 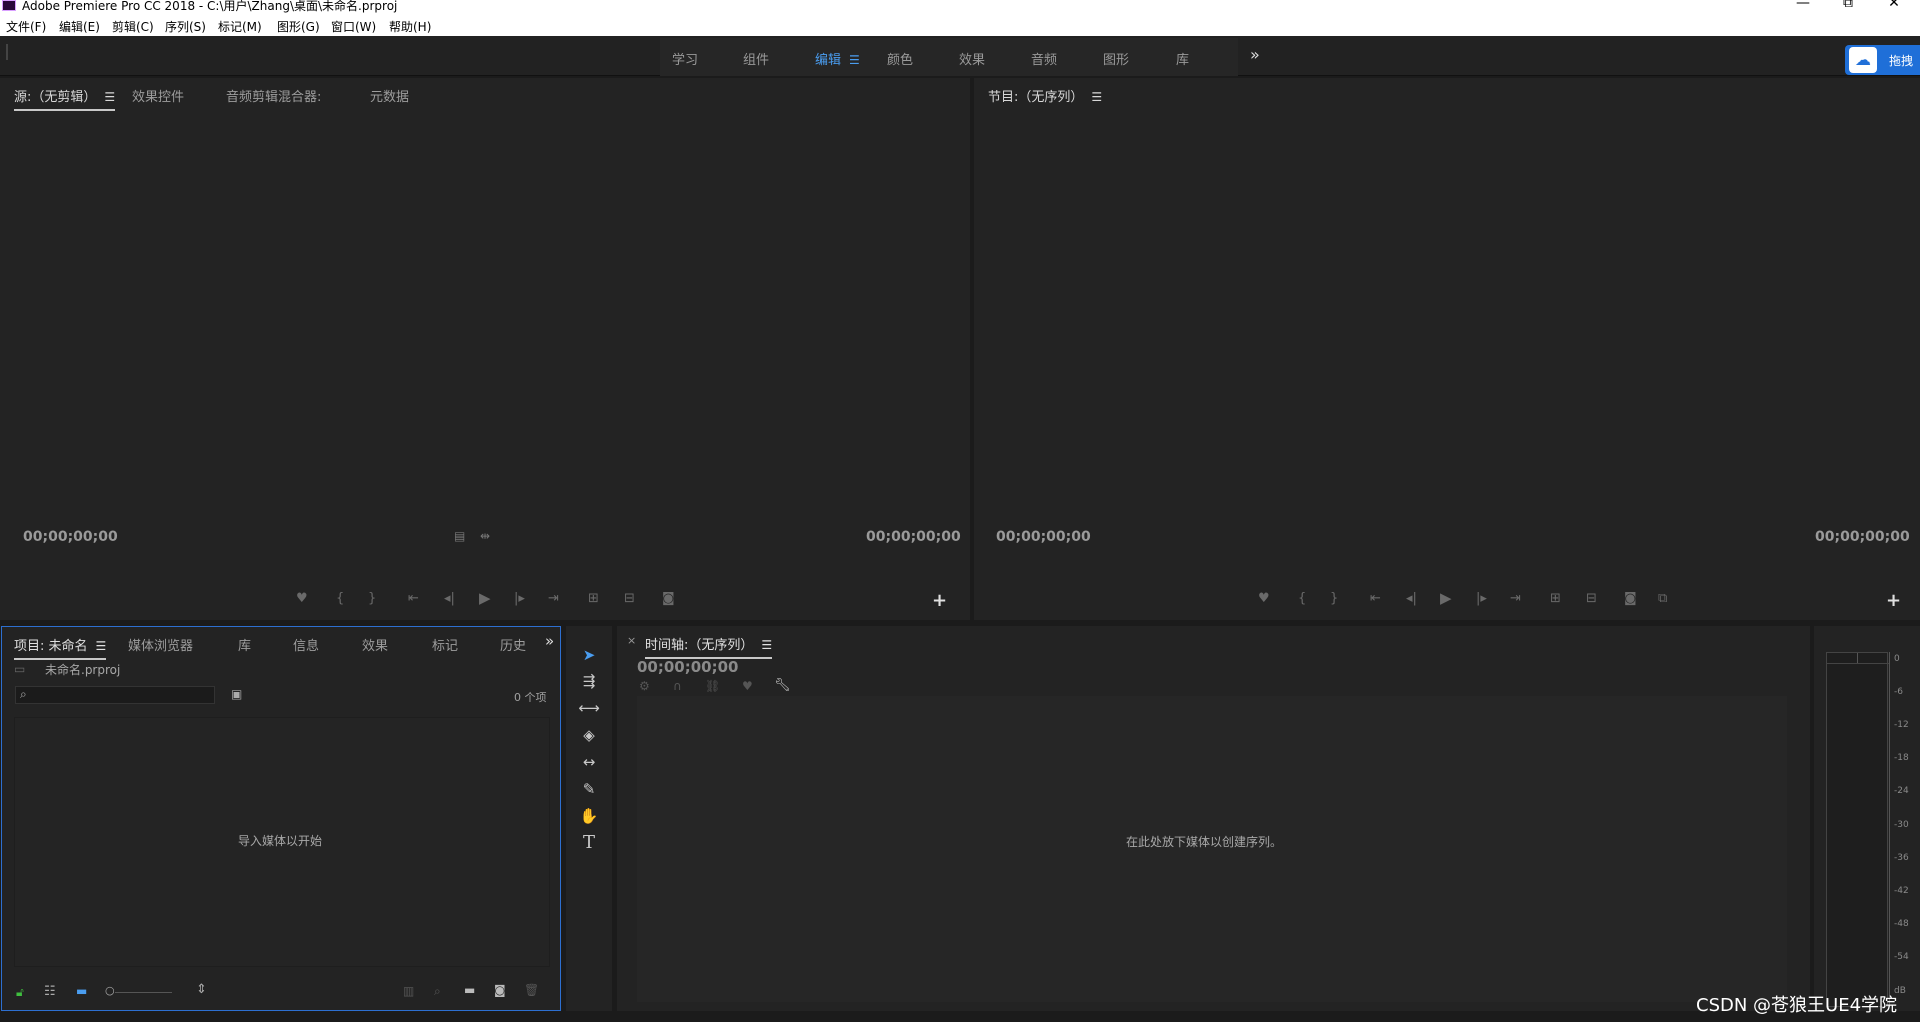 What do you see at coordinates (1255, 54) in the screenshot?
I see `workspace-more-button: »` at bounding box center [1255, 54].